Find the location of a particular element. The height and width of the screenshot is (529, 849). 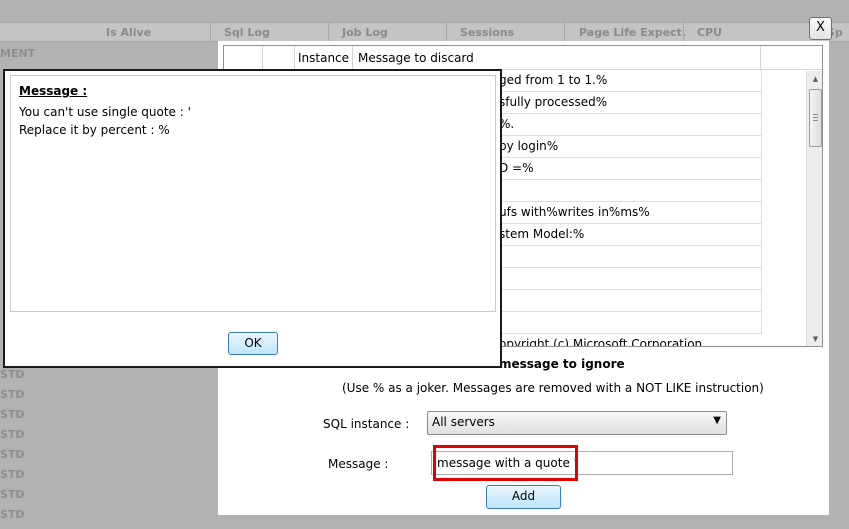

bg-col-sql-log: Sql Log is located at coordinates (247, 32).